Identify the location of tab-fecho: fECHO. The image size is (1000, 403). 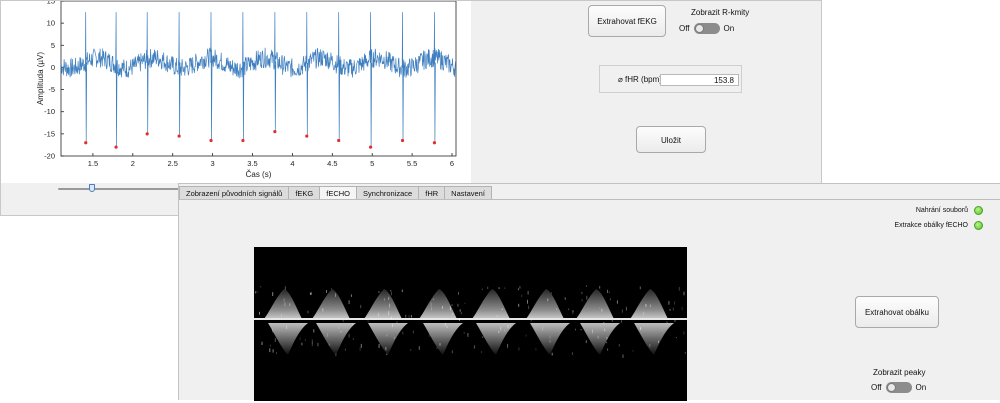
(338, 192).